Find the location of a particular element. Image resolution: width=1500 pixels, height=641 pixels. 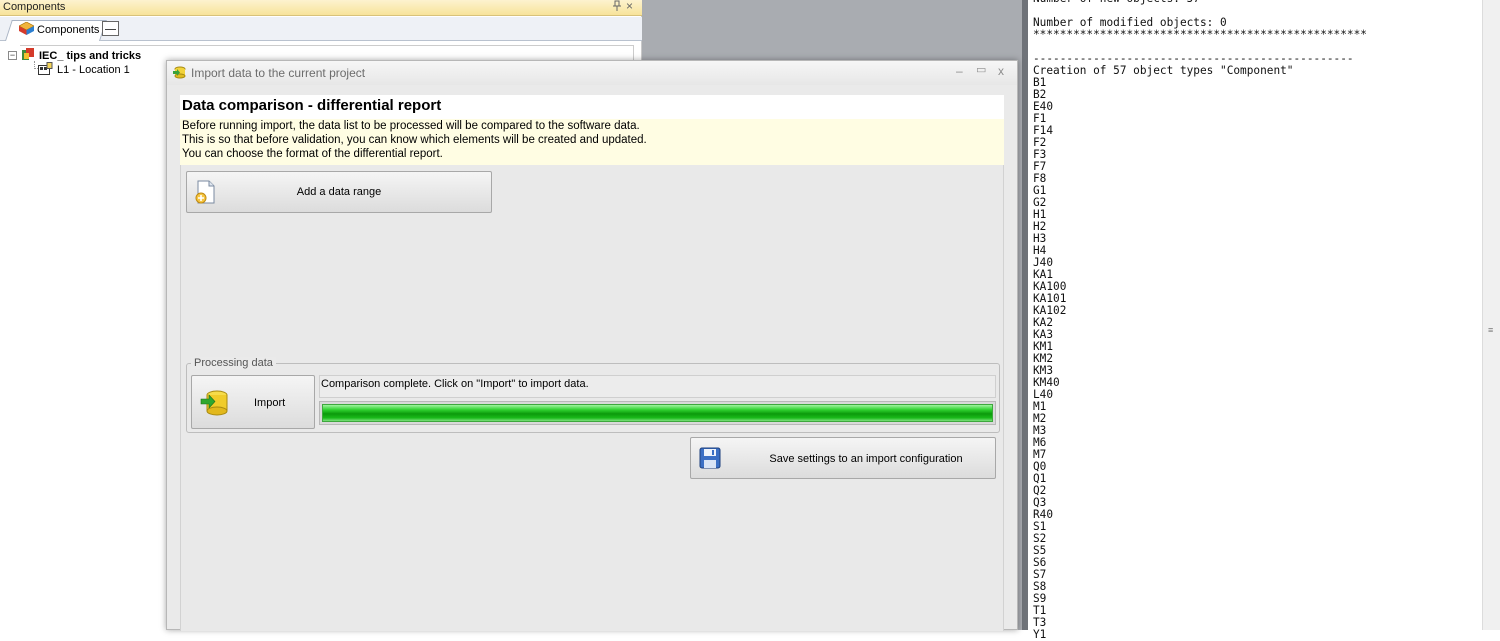

location-icon is located at coordinates (45, 70).